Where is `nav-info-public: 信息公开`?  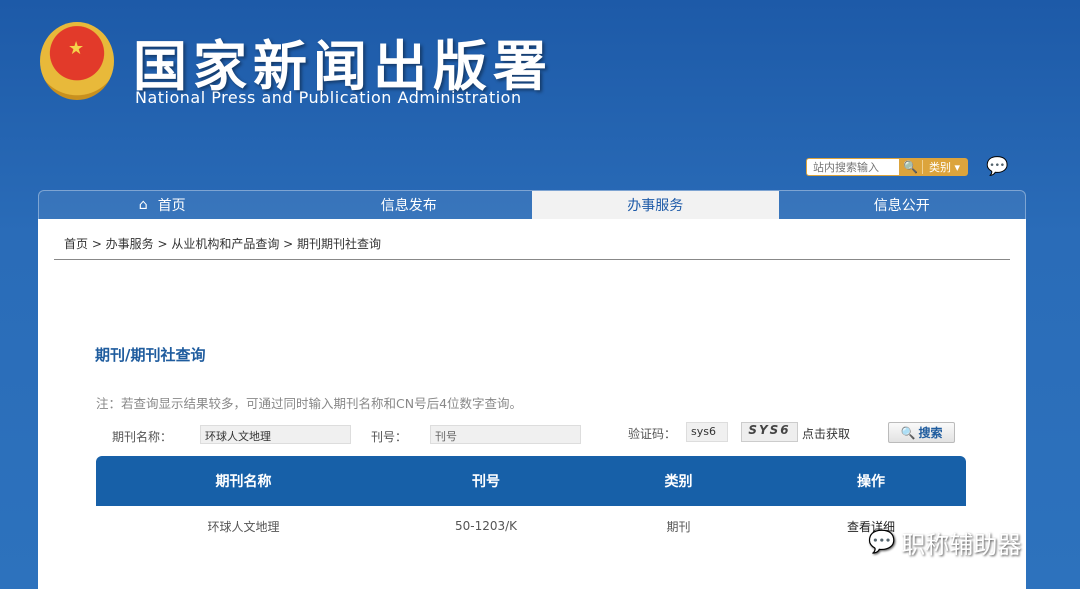 nav-info-public: 信息公开 is located at coordinates (902, 205).